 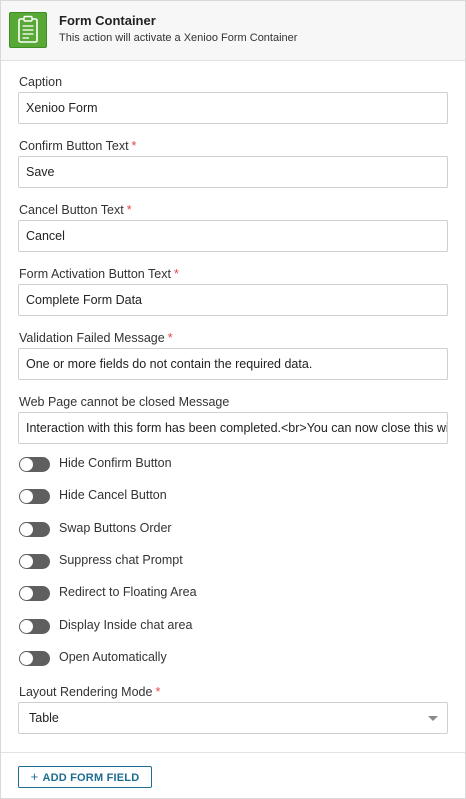 What do you see at coordinates (71, 210) in the screenshot?
I see `cancel-button-text-label-text: Cancel Button Text` at bounding box center [71, 210].